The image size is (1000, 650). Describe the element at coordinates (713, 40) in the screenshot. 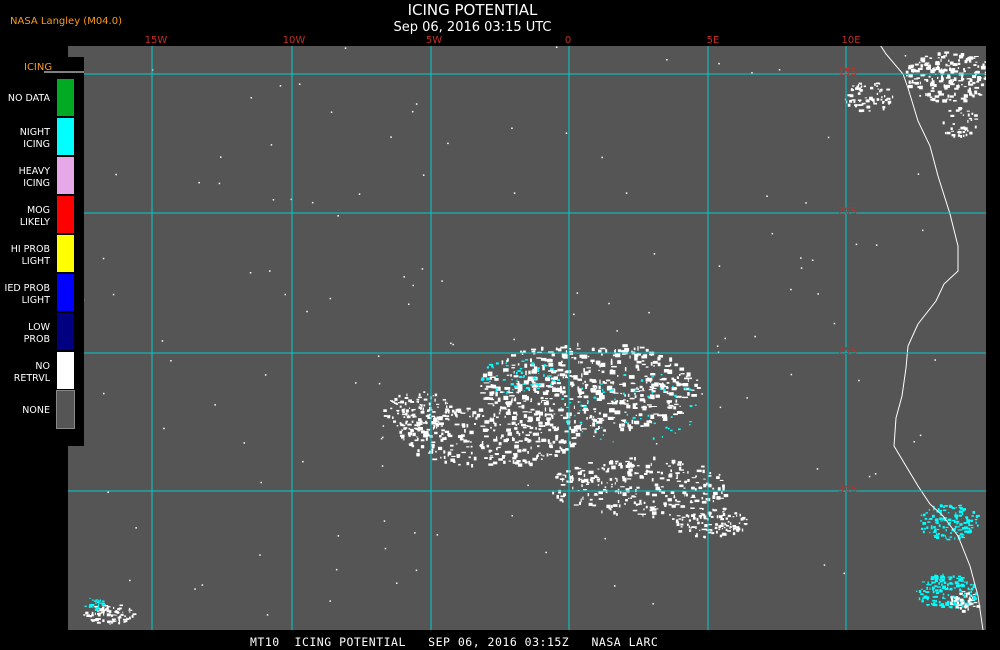

I see `lon-label-5e: 5E` at that location.